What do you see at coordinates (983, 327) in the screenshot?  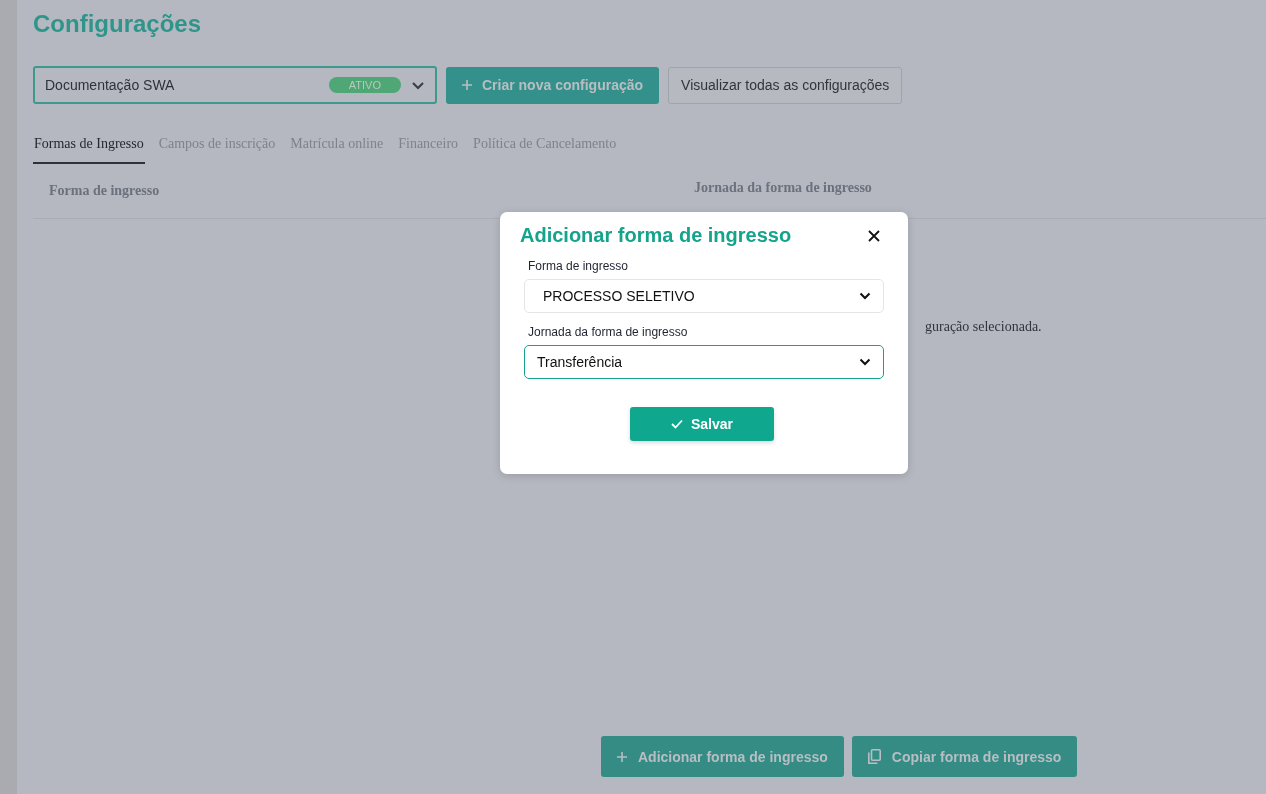 I see `empty-message: guração selecionada.` at bounding box center [983, 327].